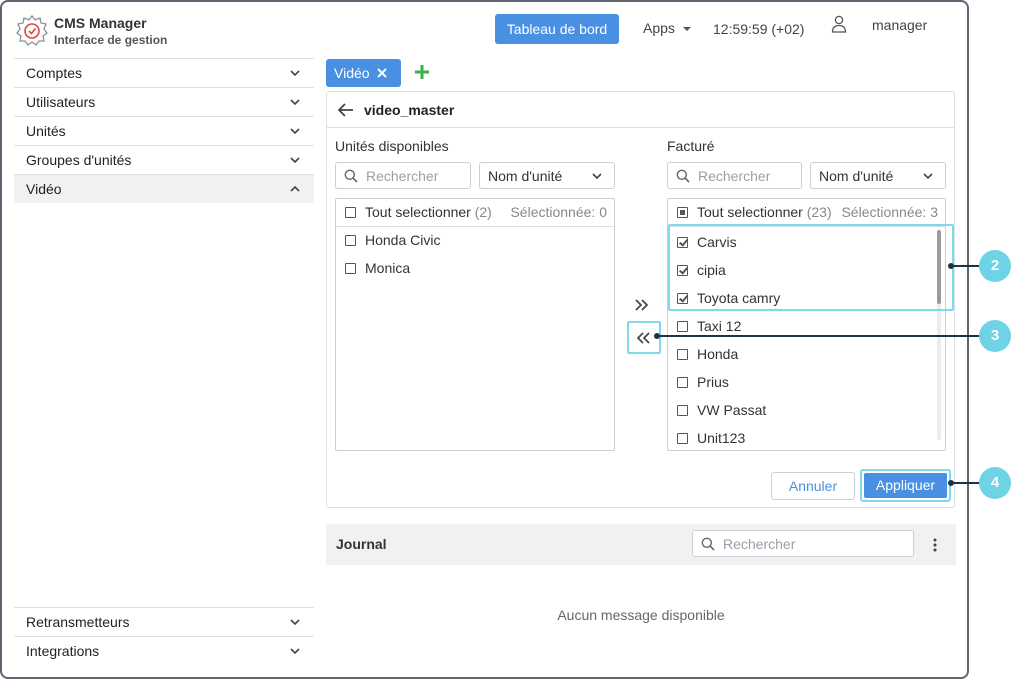 The height and width of the screenshot is (679, 1012). I want to click on apply-button: Appliquer, so click(905, 485).